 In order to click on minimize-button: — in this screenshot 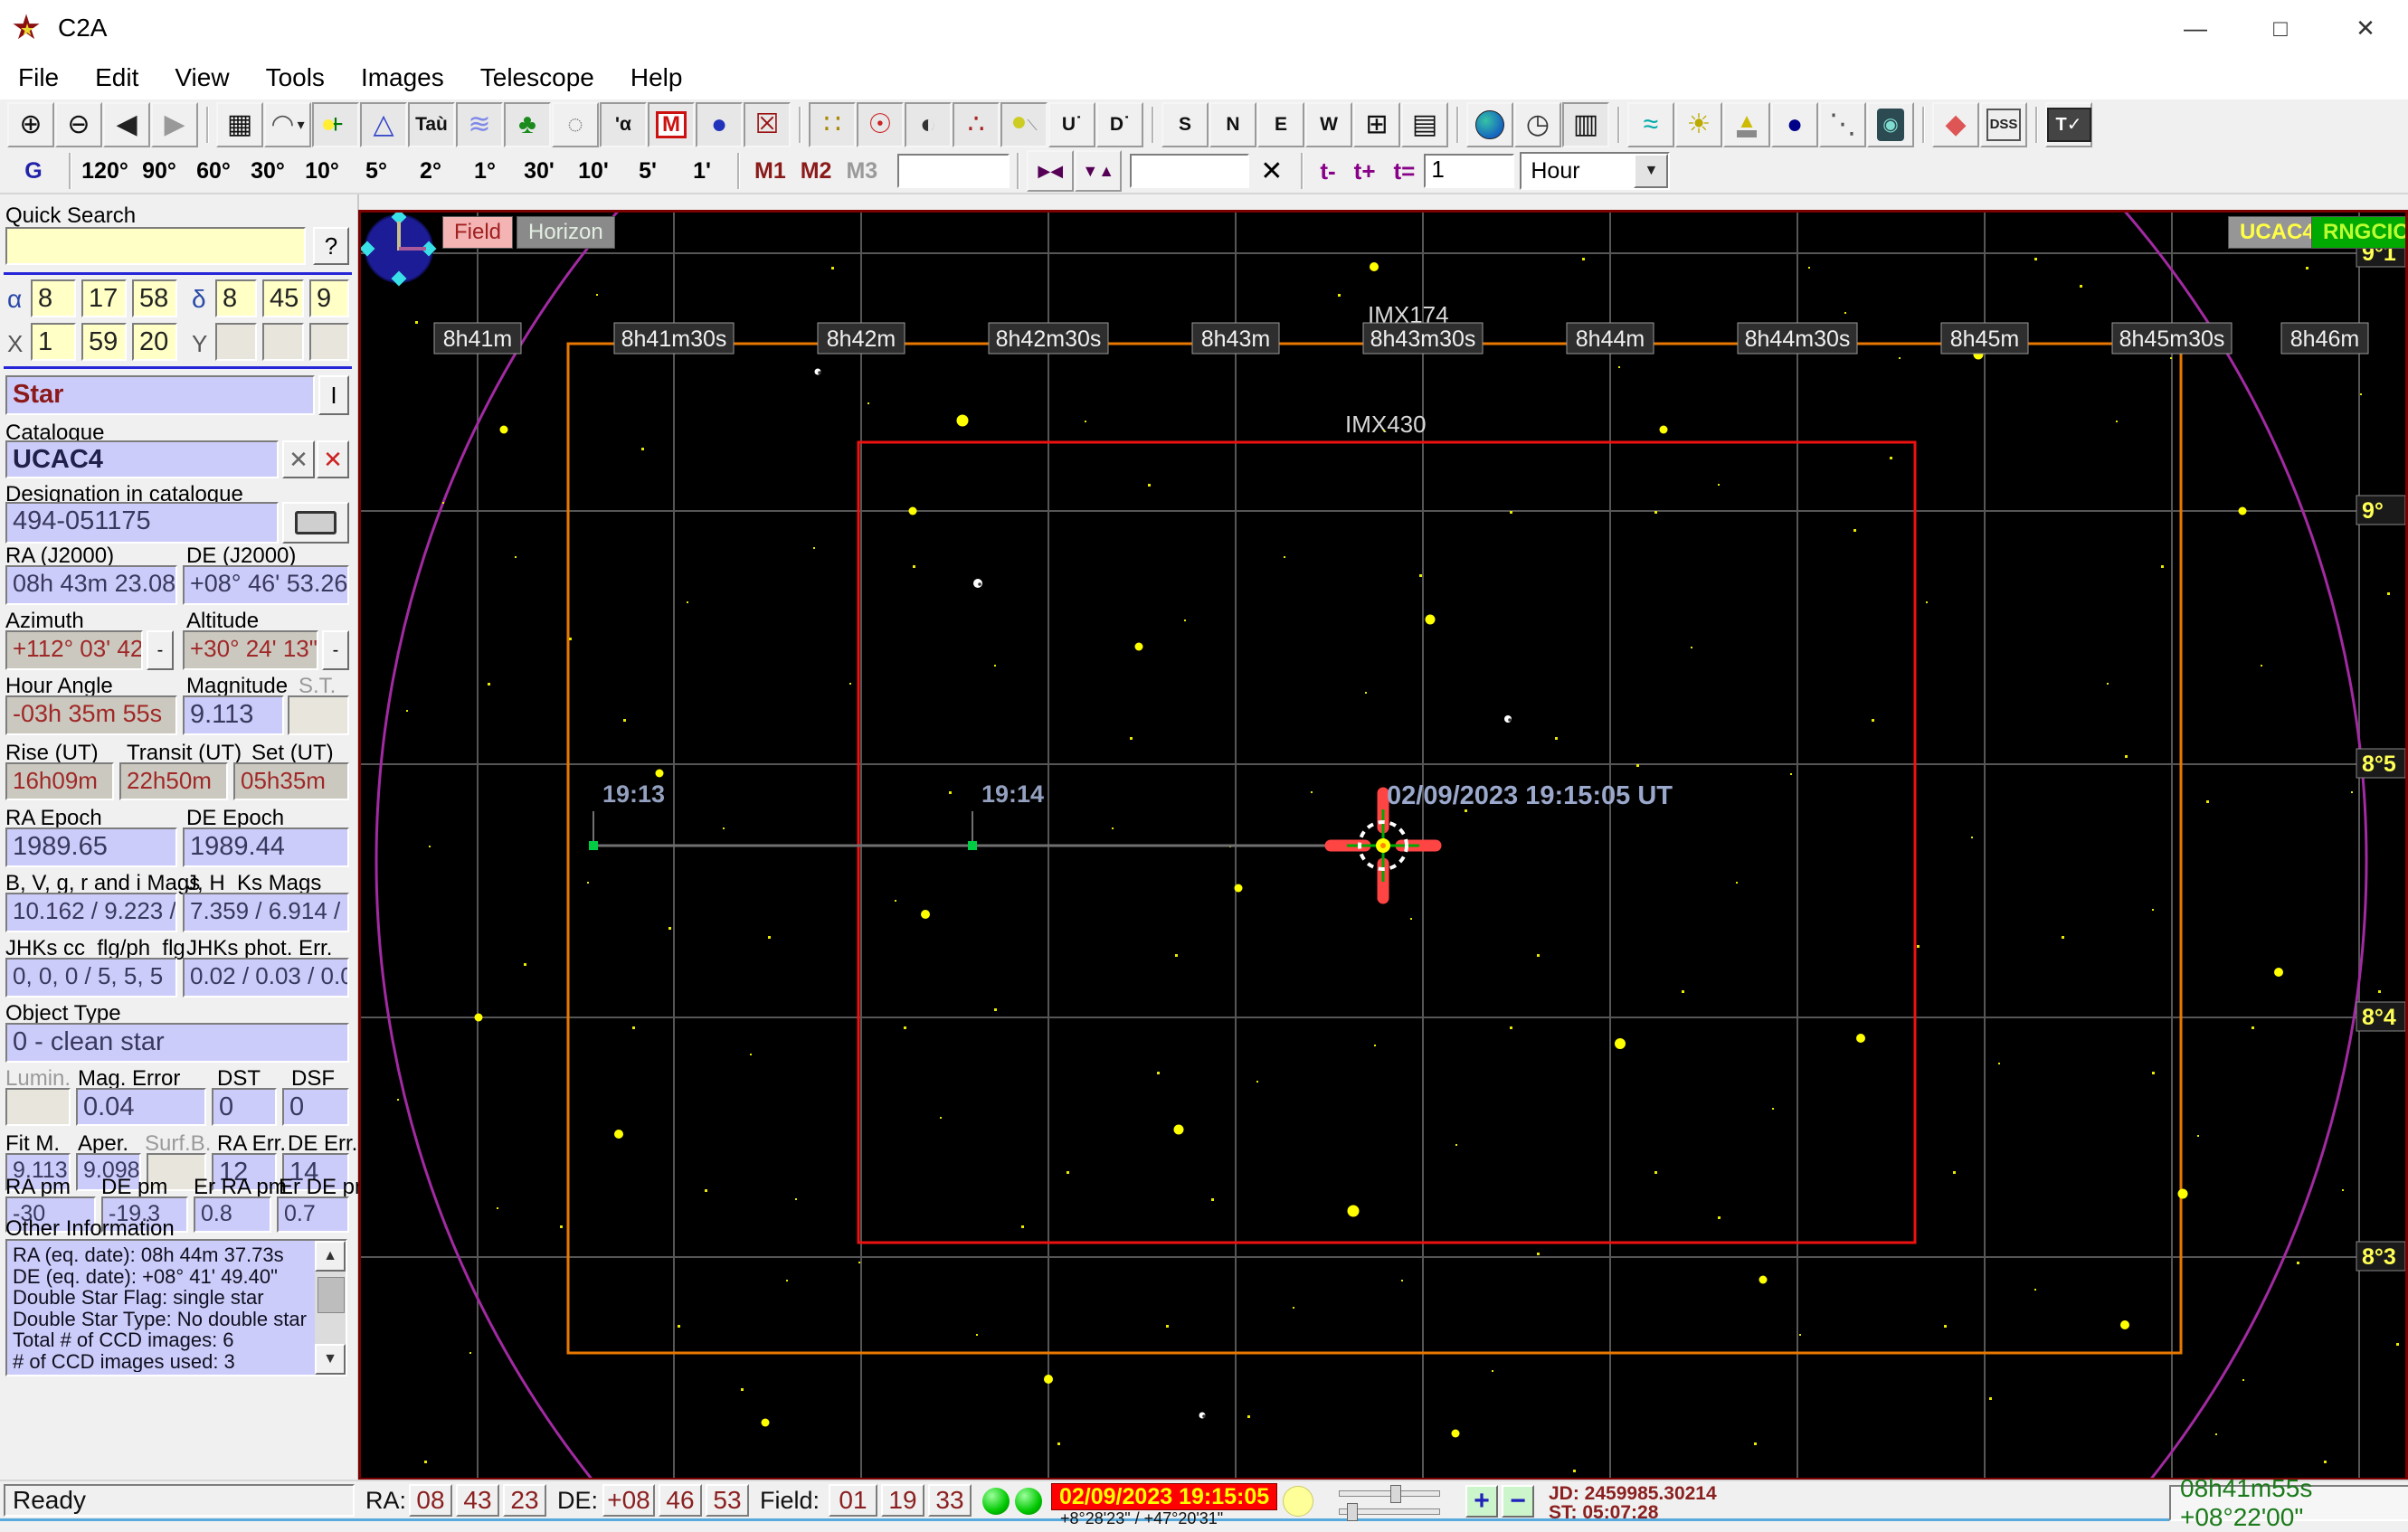, I will do `click(2195, 28)`.